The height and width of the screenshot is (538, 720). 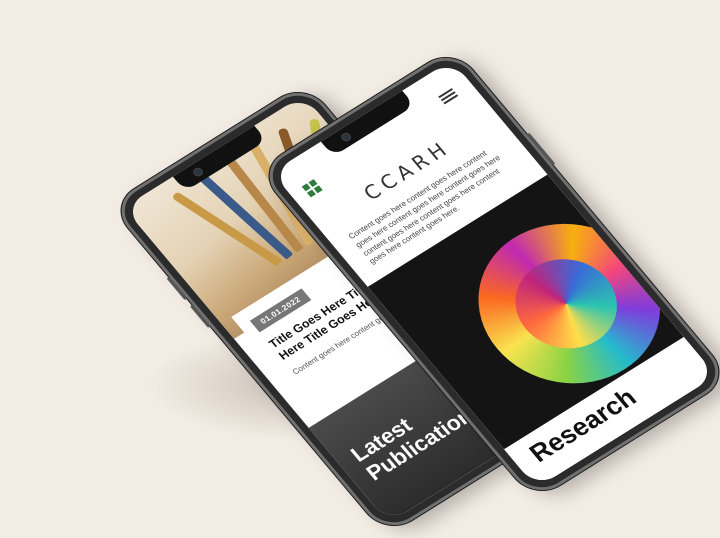 I want to click on university-logo-icon, so click(x=312, y=188).